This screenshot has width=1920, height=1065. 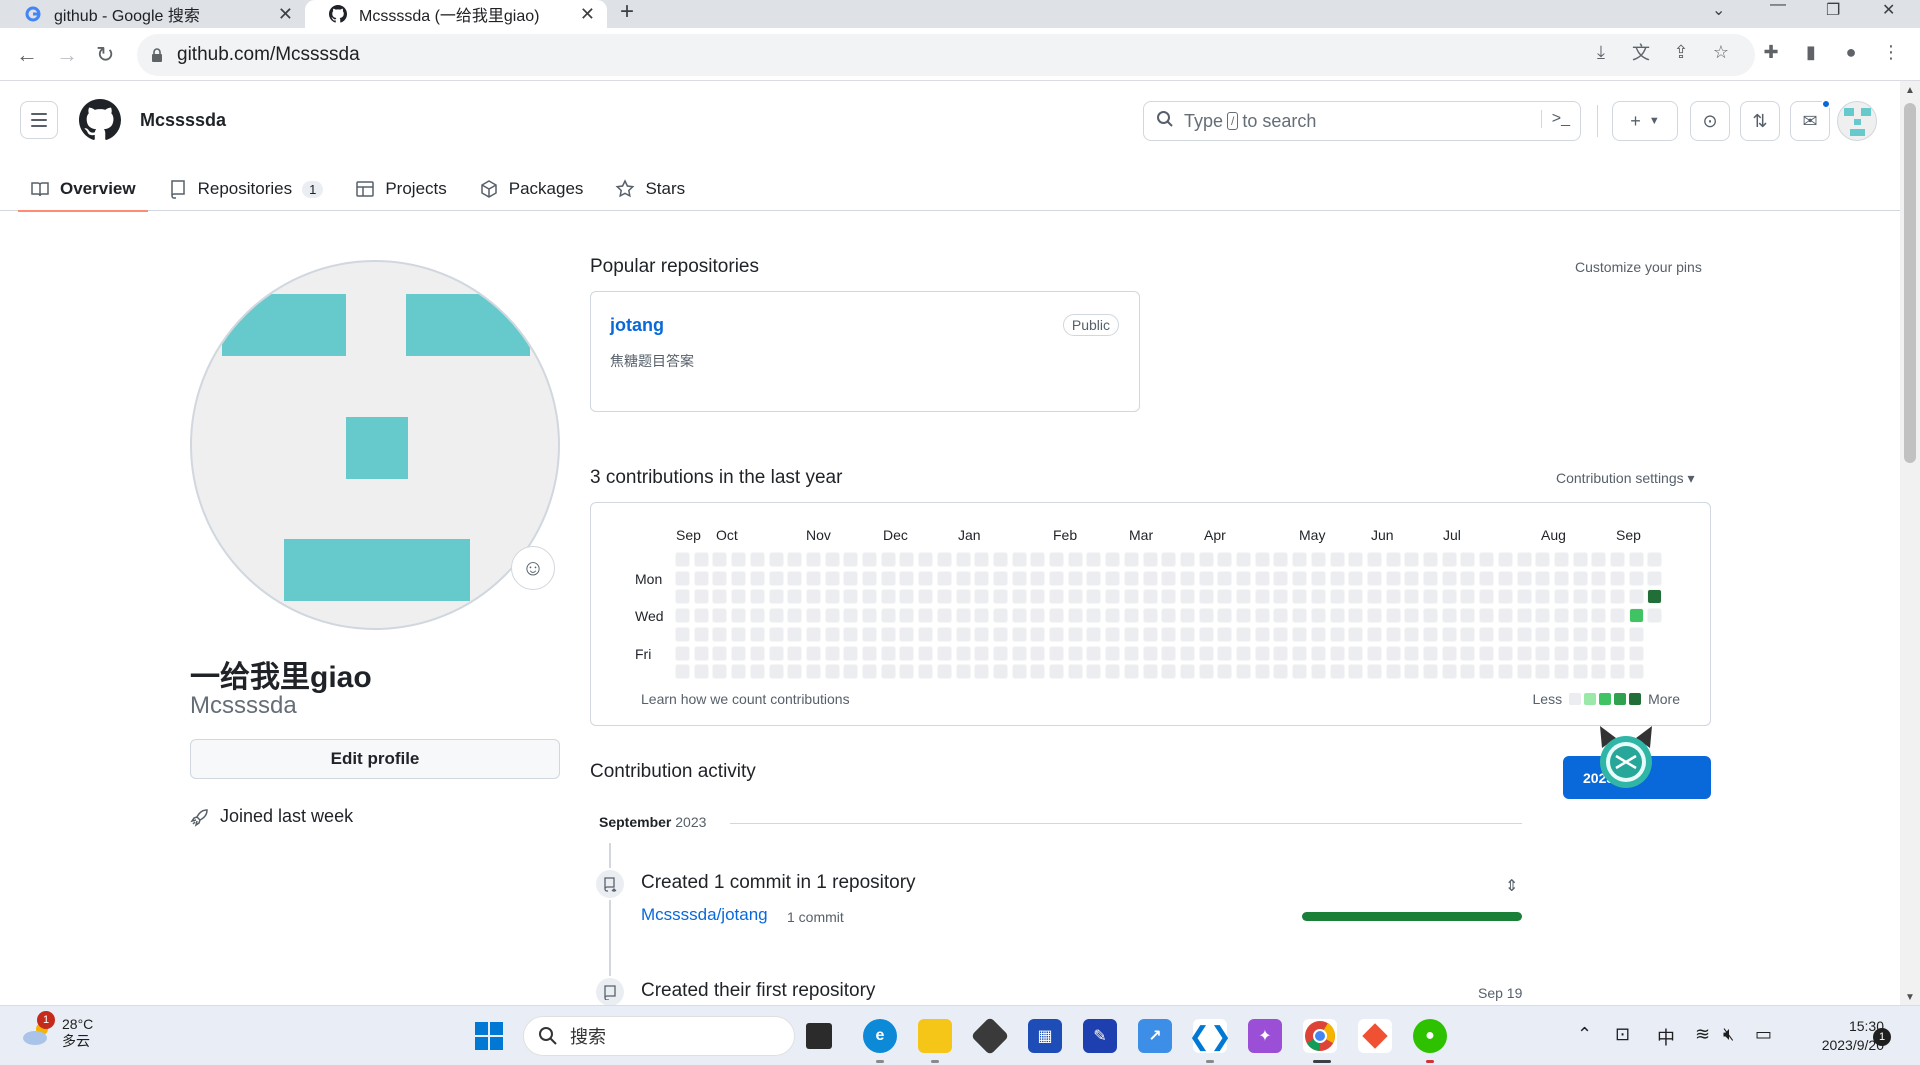 What do you see at coordinates (1888, 10) in the screenshot?
I see `window-close-icon: ✕` at bounding box center [1888, 10].